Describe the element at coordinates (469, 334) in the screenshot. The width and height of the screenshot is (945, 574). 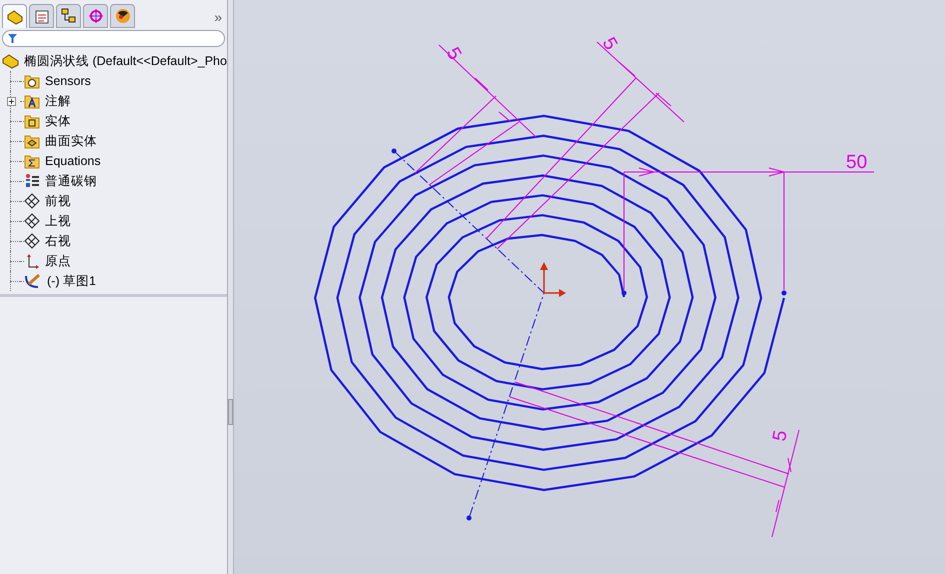
I see `centerline` at that location.